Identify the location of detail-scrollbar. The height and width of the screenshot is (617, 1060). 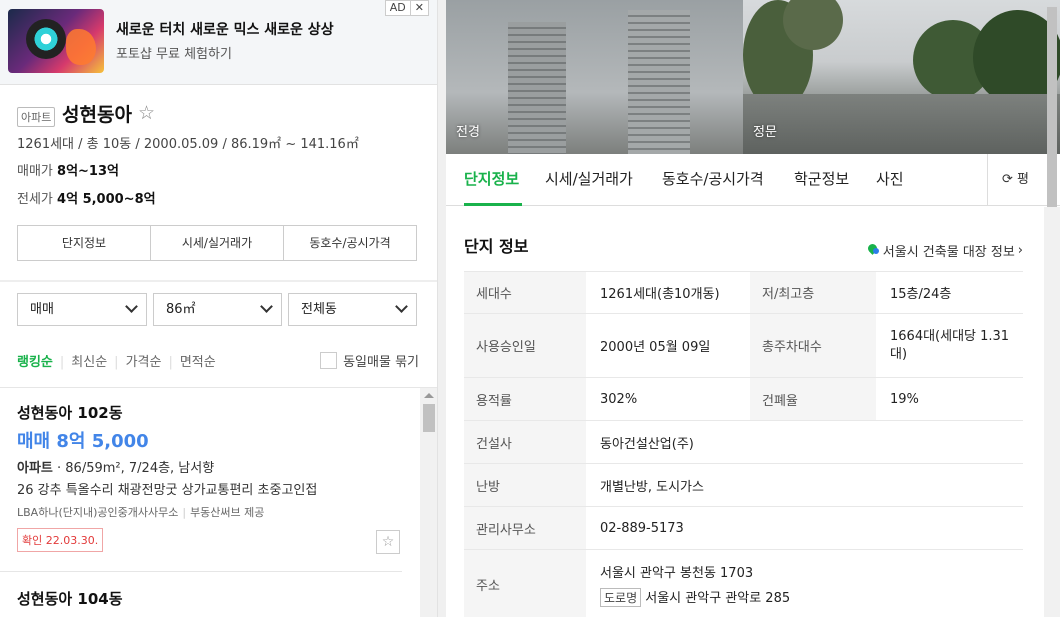
(1052, 312).